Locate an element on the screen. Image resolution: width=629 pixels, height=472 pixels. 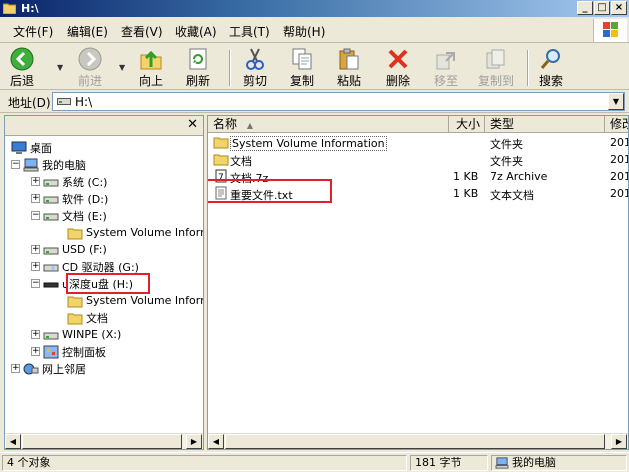
forward-button: 前进 is located at coordinates (90, 68).